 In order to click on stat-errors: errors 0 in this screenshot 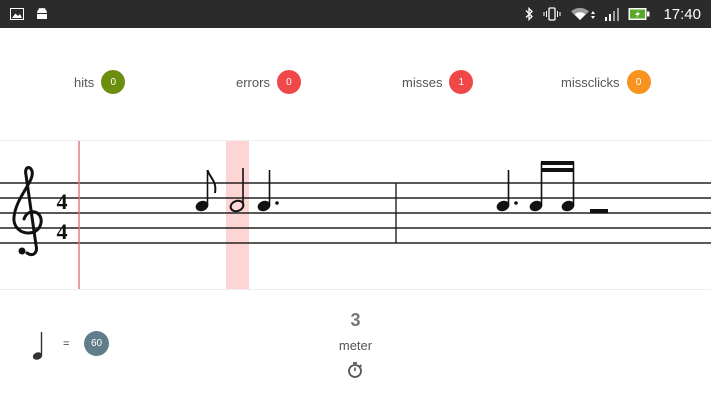, I will do `click(268, 82)`.